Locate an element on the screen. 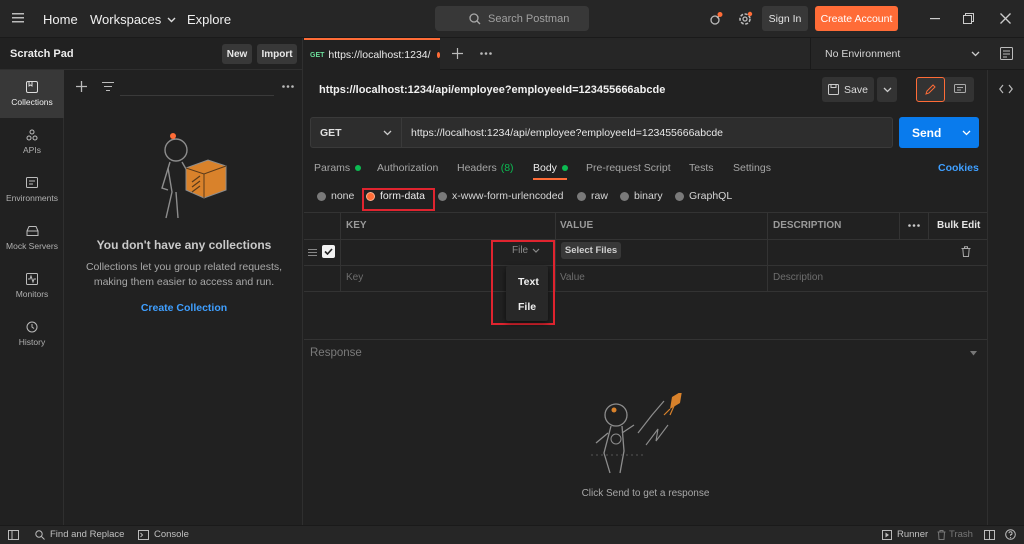 Image resolution: width=1024 pixels, height=544 pixels. trash-button: Trash is located at coordinates (955, 534).